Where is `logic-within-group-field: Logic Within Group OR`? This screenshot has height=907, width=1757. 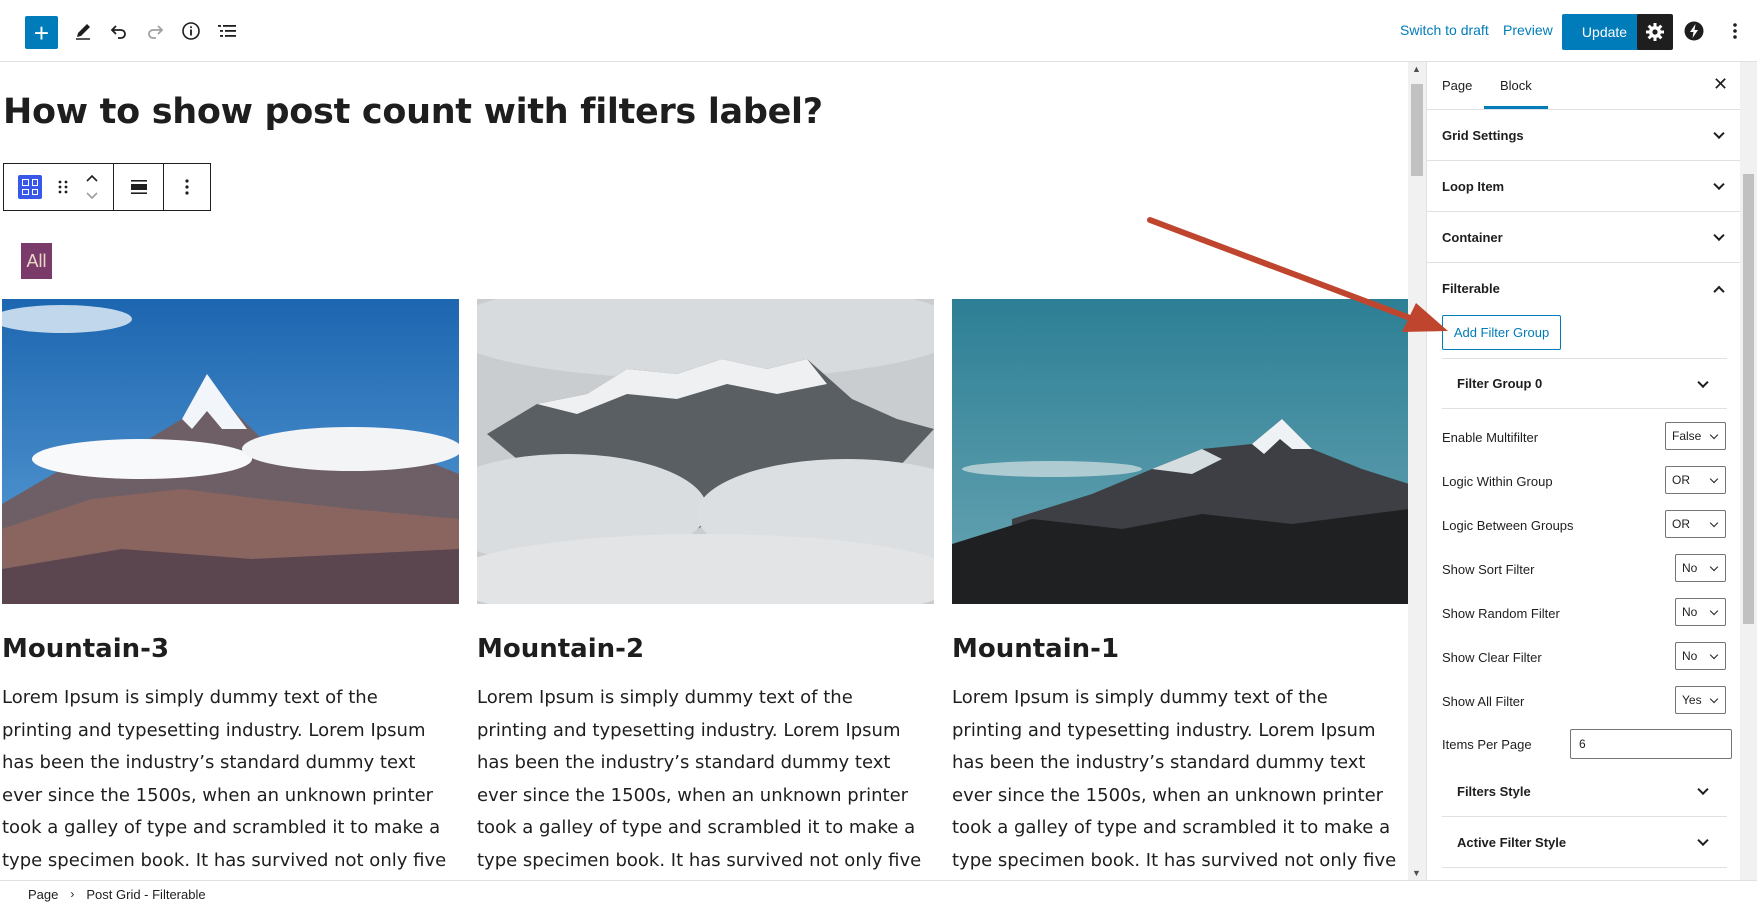
logic-within-group-field: Logic Within Group OR is located at coordinates (1586, 481).